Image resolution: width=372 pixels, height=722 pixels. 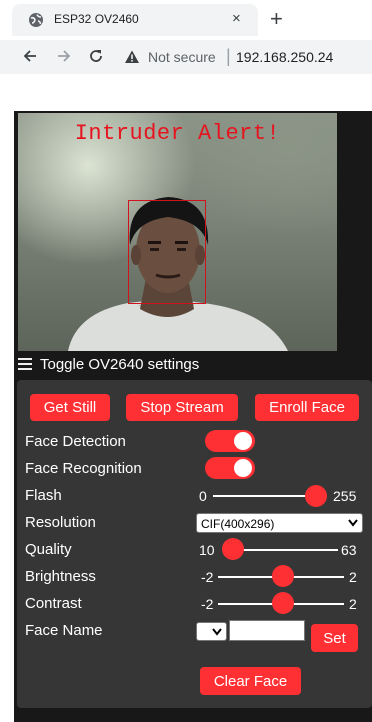 What do you see at coordinates (25, 364) in the screenshot?
I see `hamburger-icon` at bounding box center [25, 364].